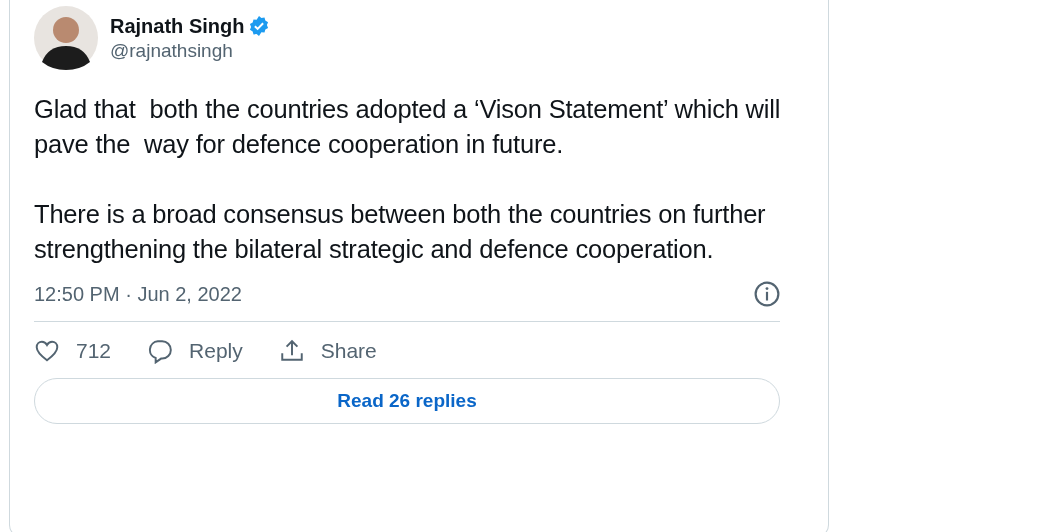 The image size is (1053, 532). I want to click on speech-bubble-icon, so click(160, 351).